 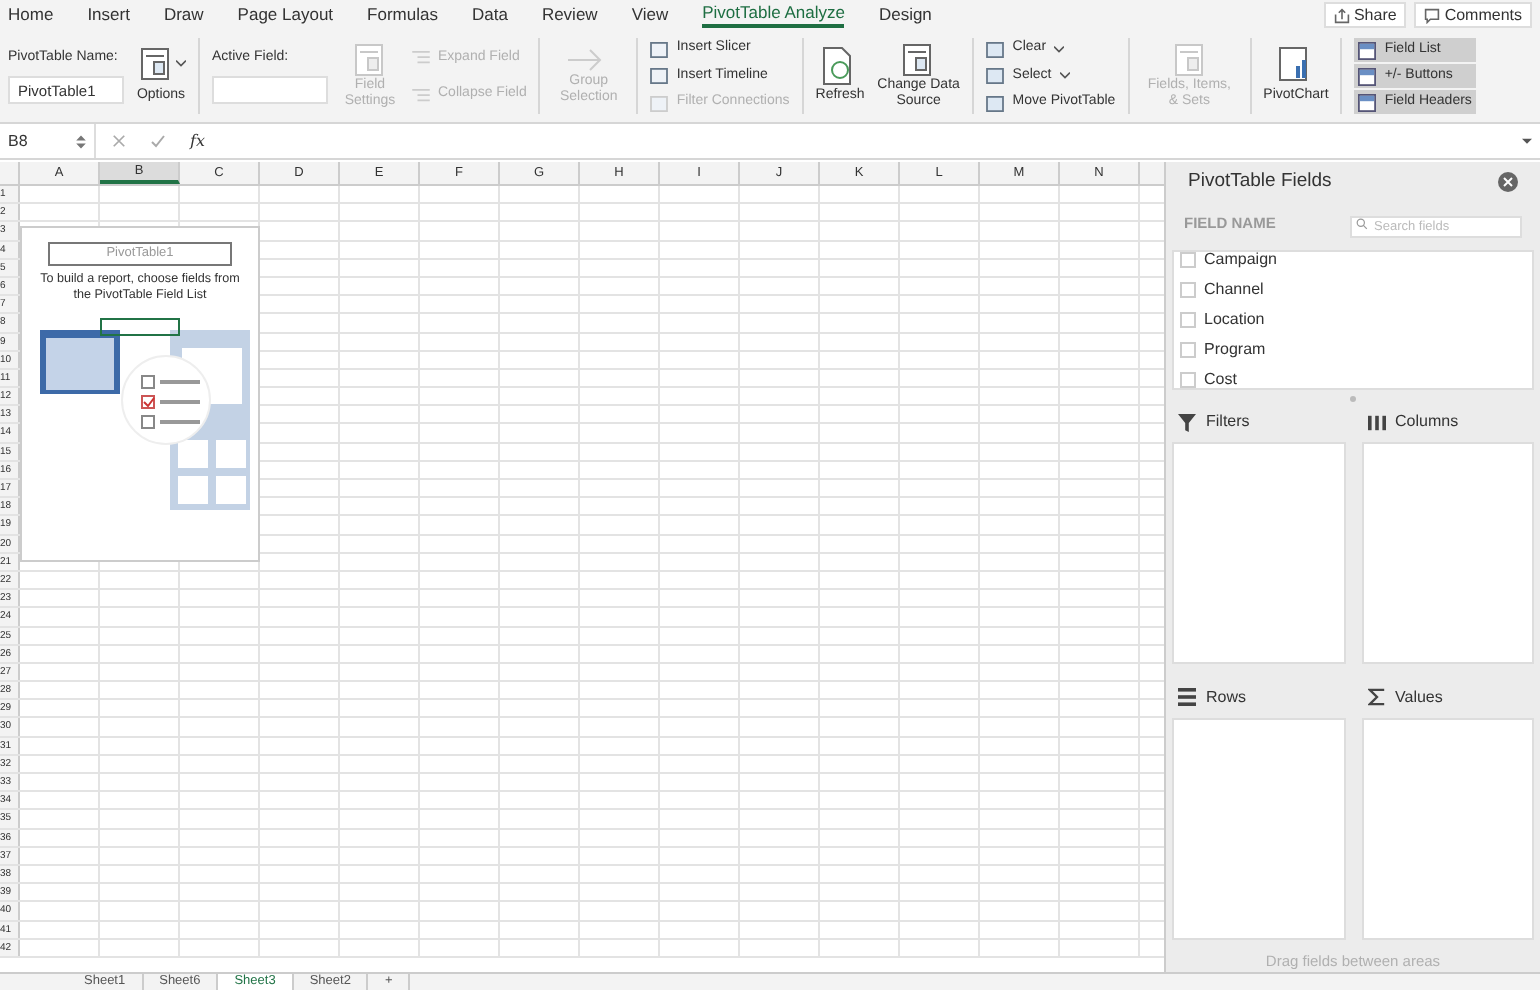 What do you see at coordinates (1228, 422) in the screenshot?
I see `area-label: Filters` at bounding box center [1228, 422].